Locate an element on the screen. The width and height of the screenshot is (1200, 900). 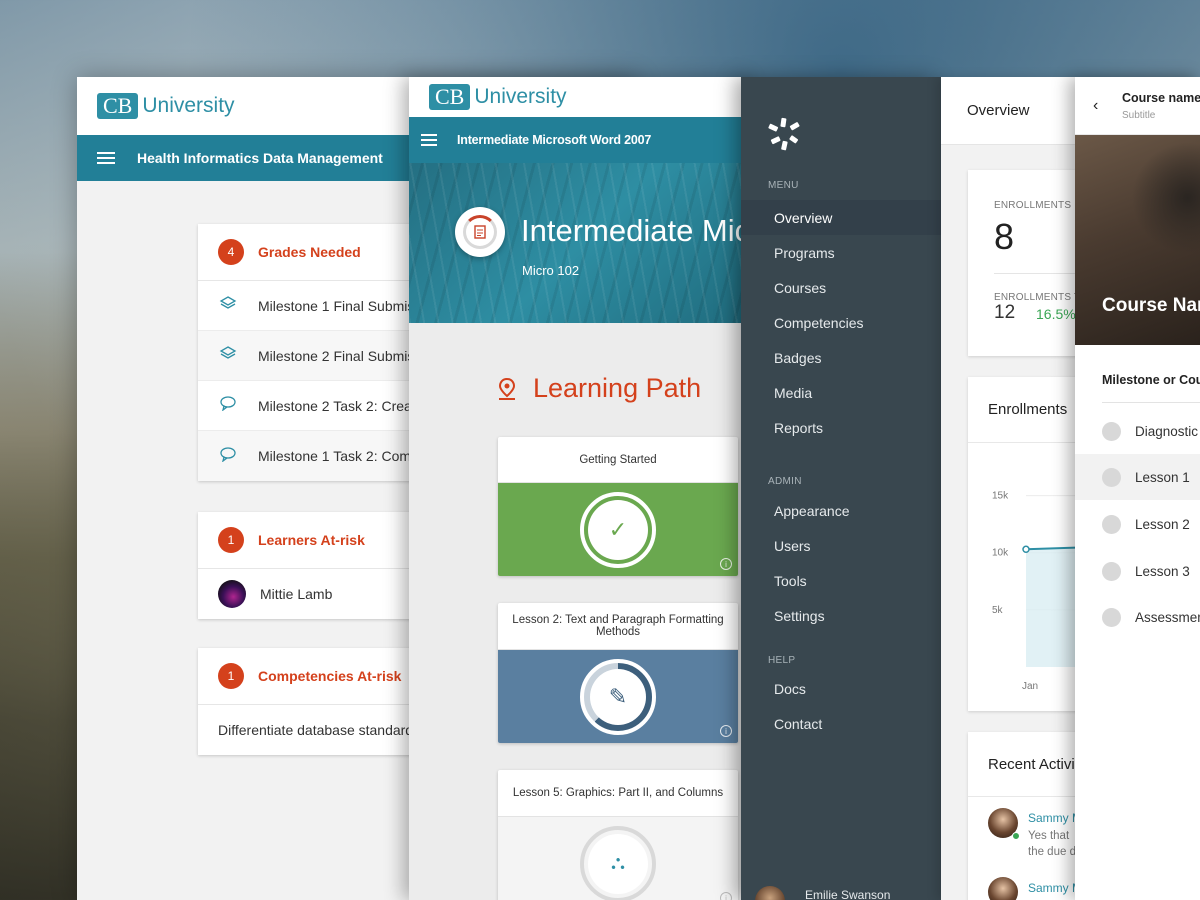
list-item-label: Lesson 1 is located at coordinates (1162, 477).